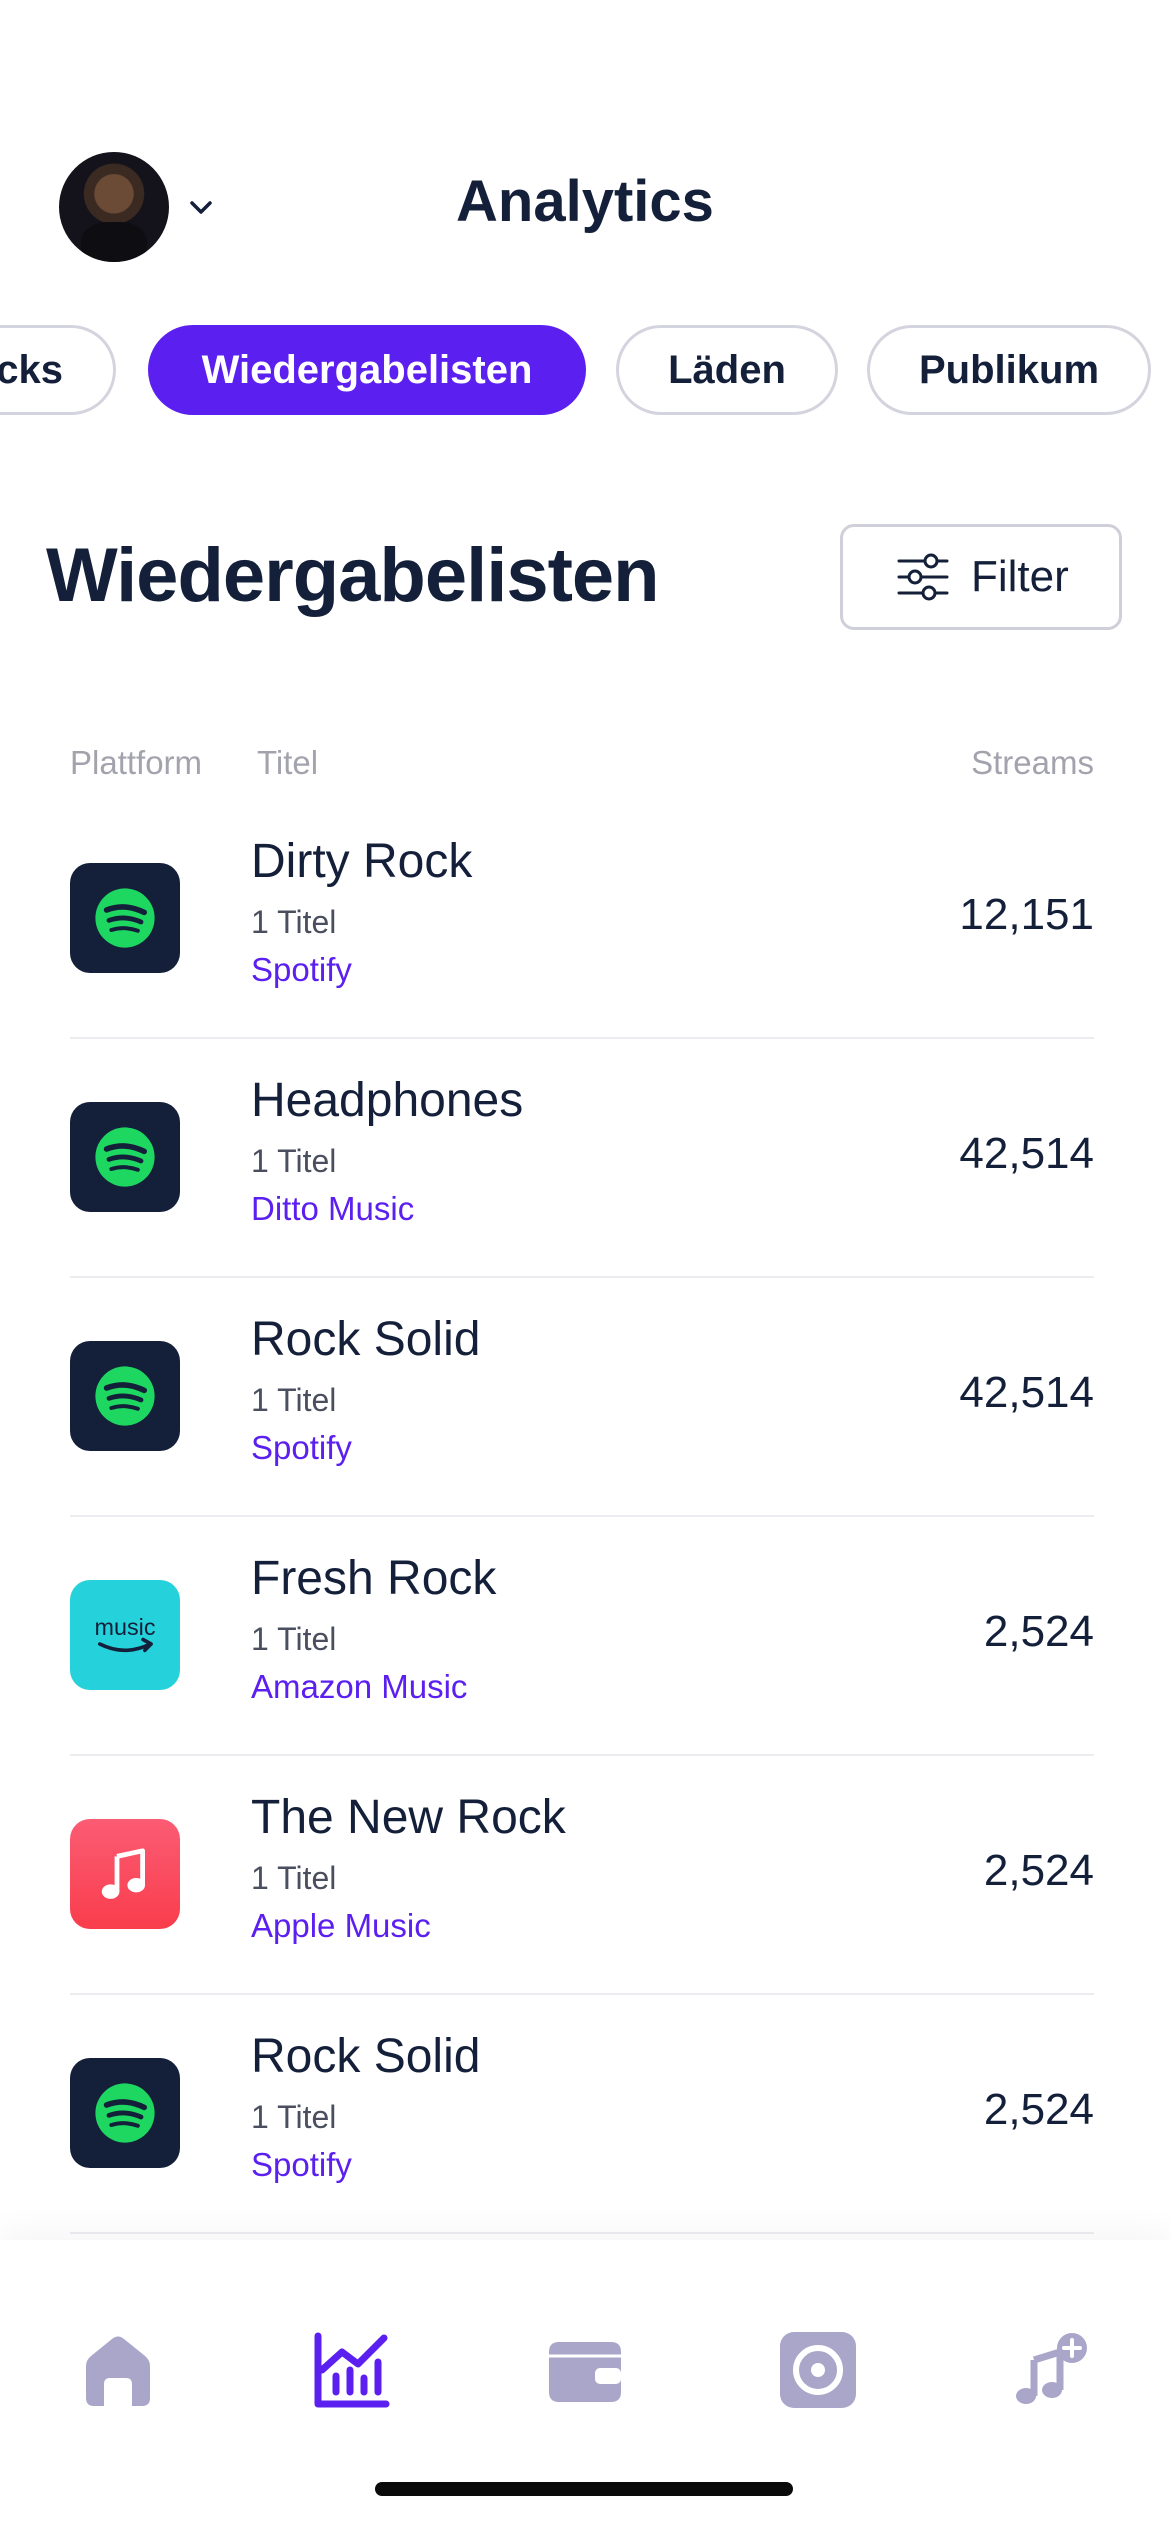  I want to click on nav-wallet, so click(585, 2370).